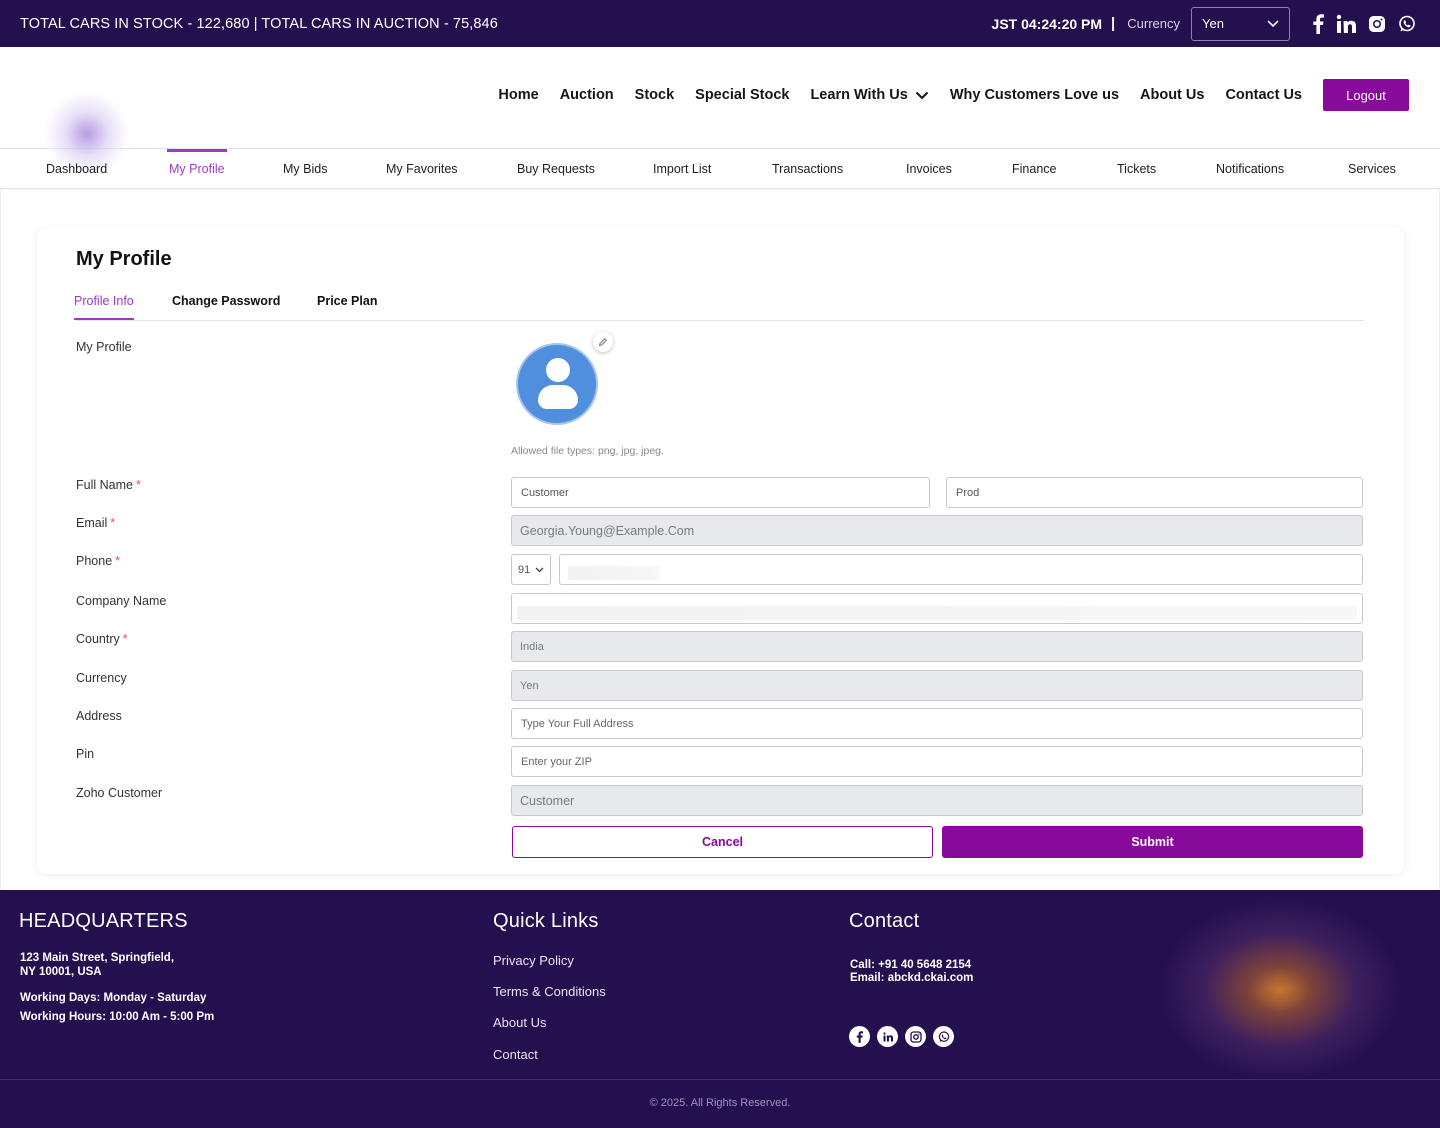  Describe the element at coordinates (197, 169) in the screenshot. I see `subnav-my-profile: My Profile` at that location.